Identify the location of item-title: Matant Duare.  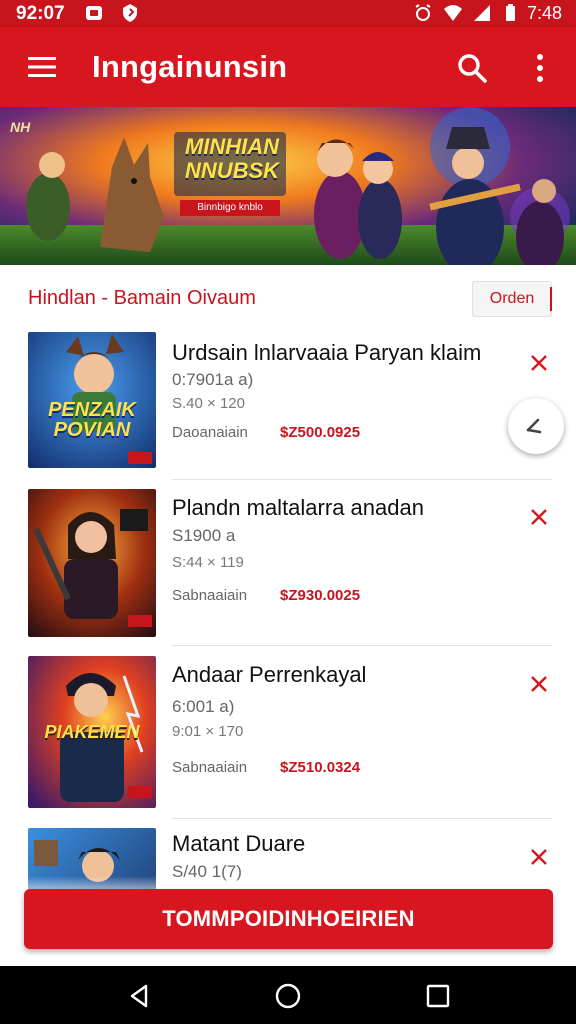
(239, 843).